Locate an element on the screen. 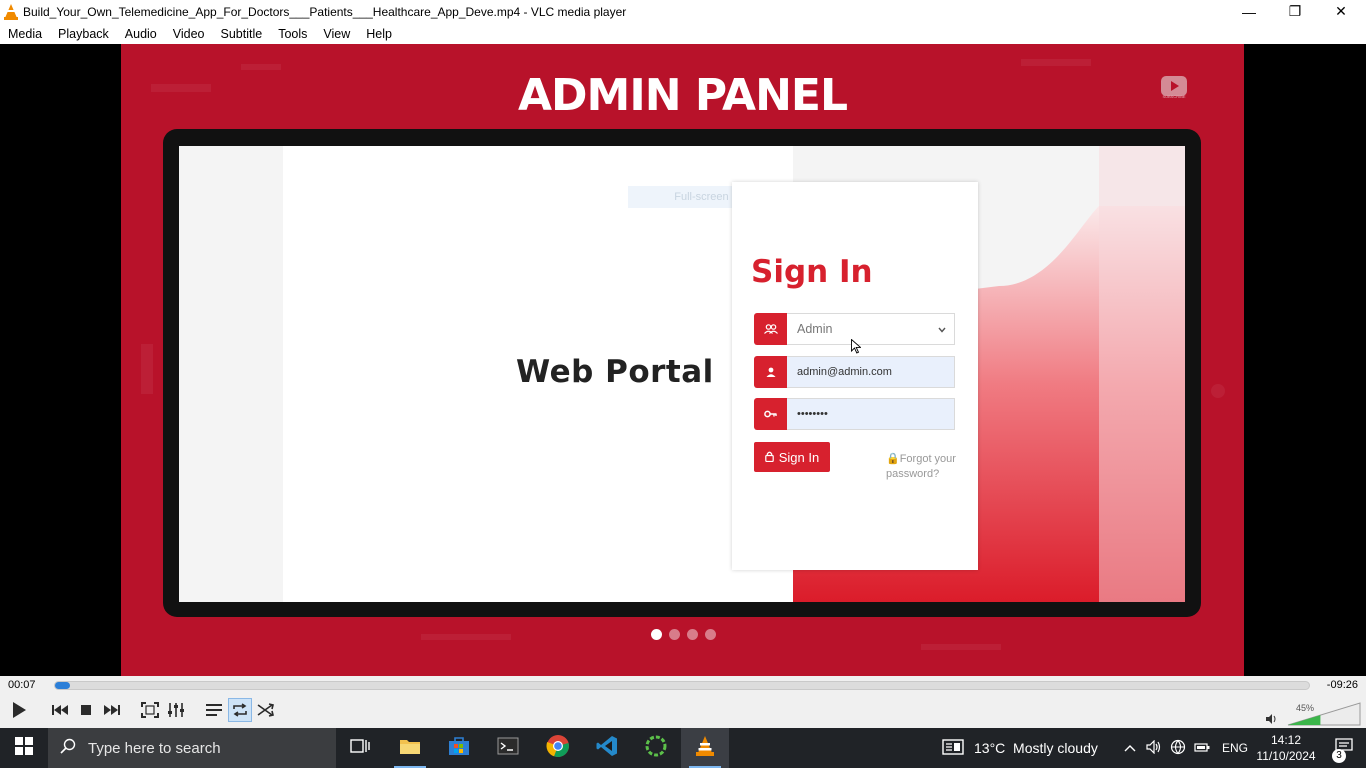 This screenshot has height=768, width=1366. signin-button: Sign In is located at coordinates (792, 457).